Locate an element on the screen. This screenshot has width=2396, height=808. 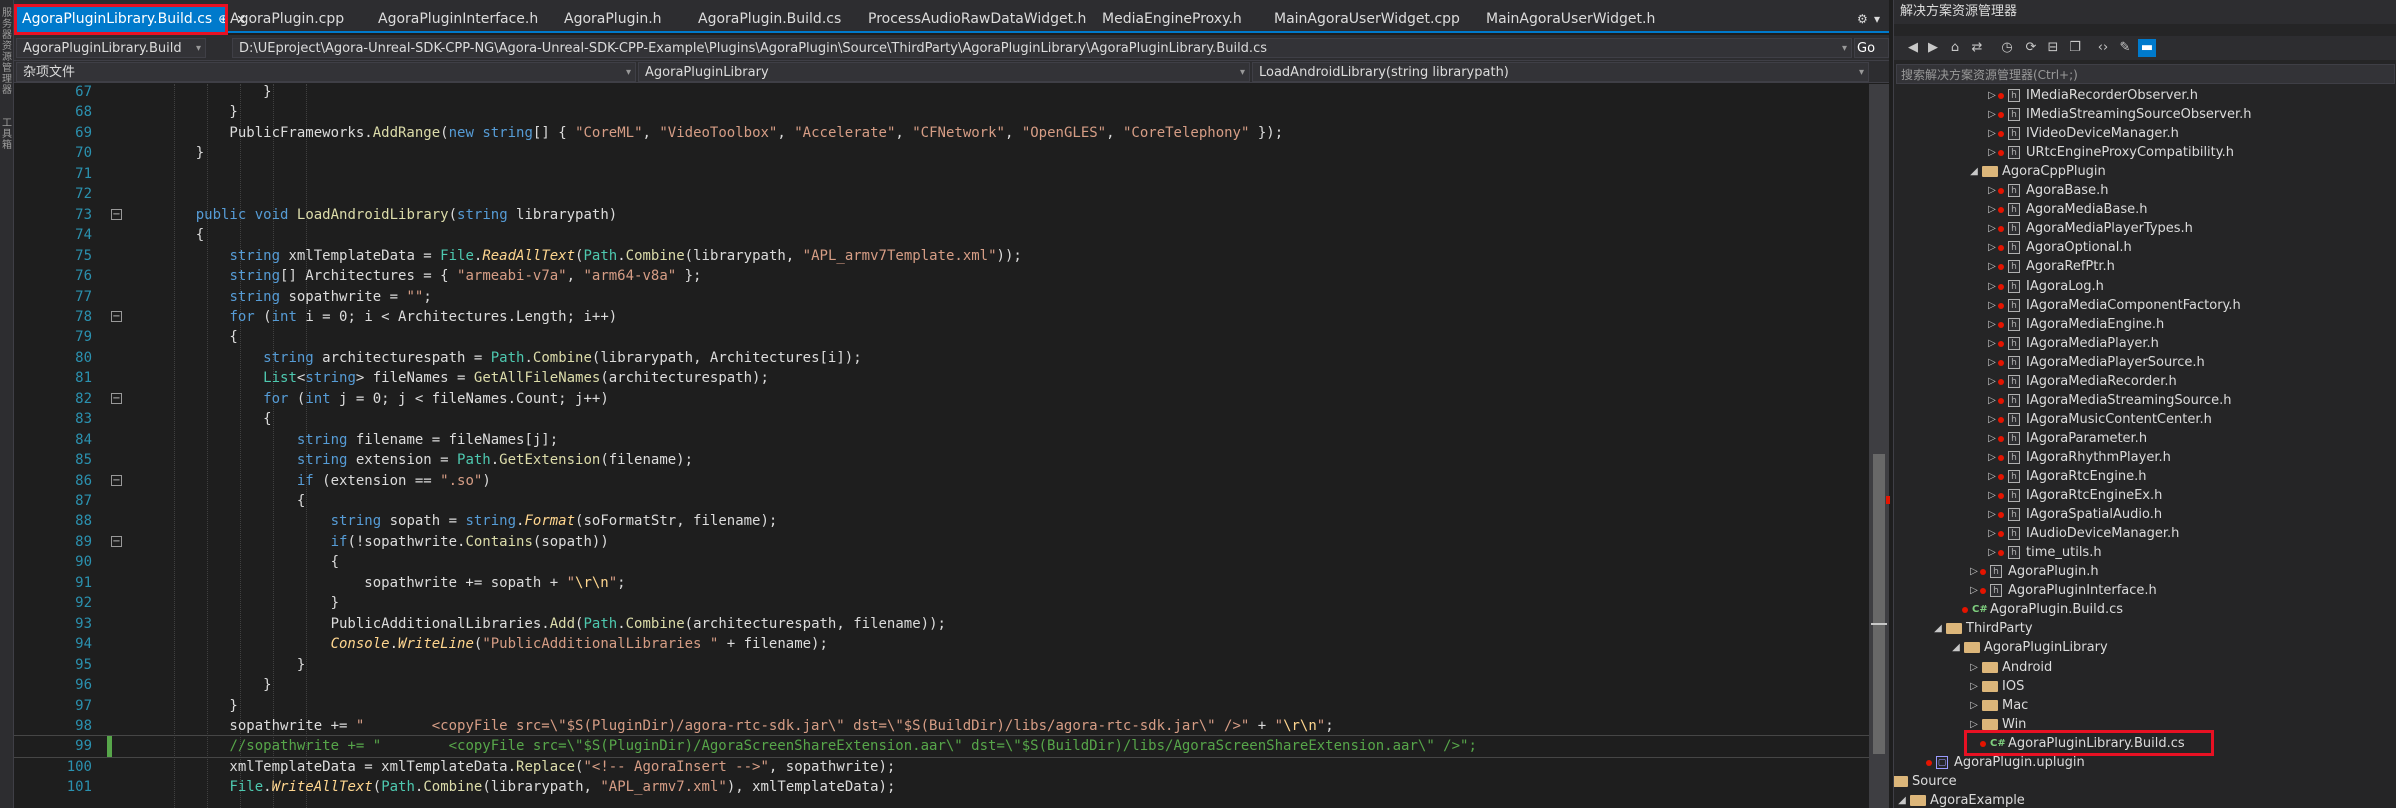
tree-item: ◢ AgoraExample is located at coordinates (2145, 799).